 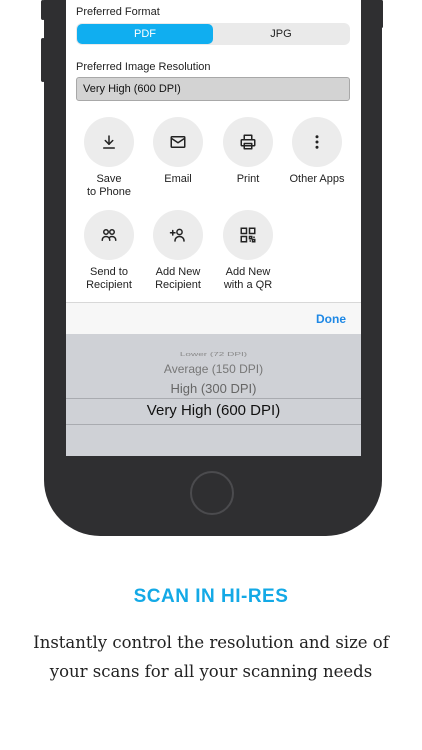 What do you see at coordinates (109, 235) in the screenshot?
I see `people-icon` at bounding box center [109, 235].